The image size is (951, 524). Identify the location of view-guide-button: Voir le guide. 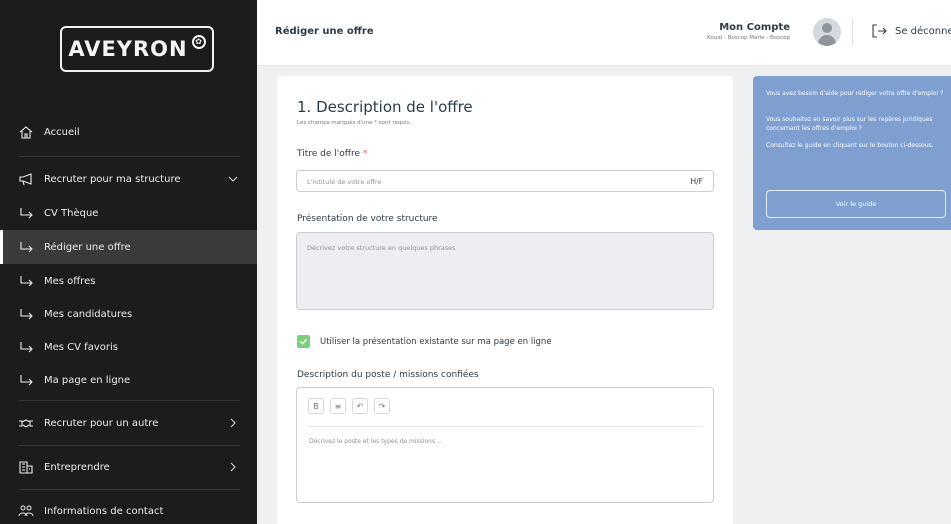
(856, 204).